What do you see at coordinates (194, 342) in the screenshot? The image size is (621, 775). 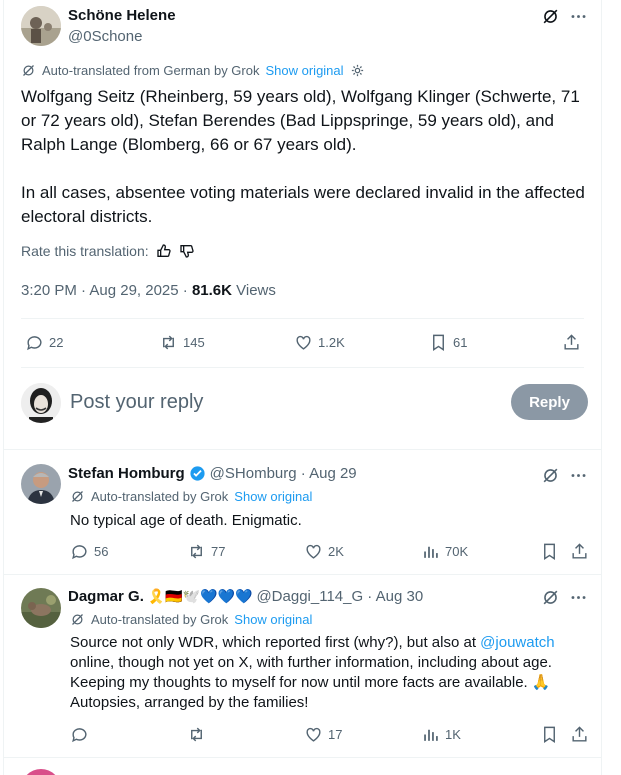 I see `repost-count: 145` at bounding box center [194, 342].